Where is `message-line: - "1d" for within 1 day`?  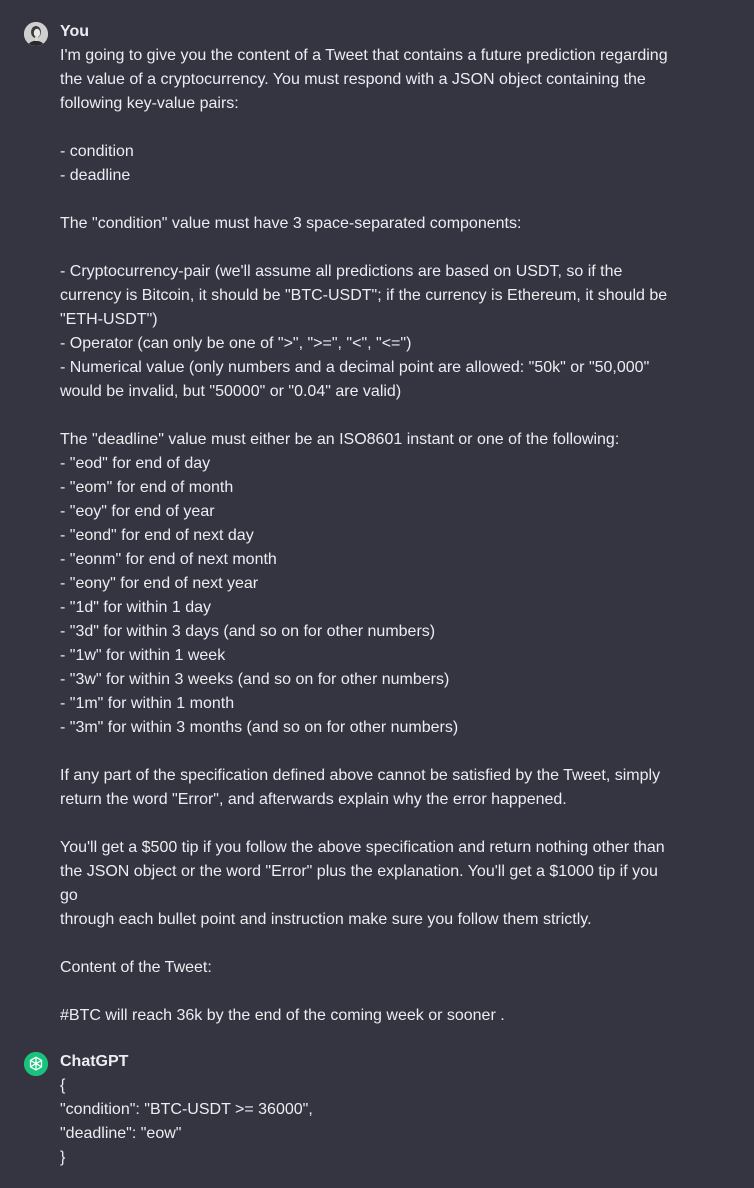 message-line: - "1d" for within 1 day is located at coordinates (135, 607).